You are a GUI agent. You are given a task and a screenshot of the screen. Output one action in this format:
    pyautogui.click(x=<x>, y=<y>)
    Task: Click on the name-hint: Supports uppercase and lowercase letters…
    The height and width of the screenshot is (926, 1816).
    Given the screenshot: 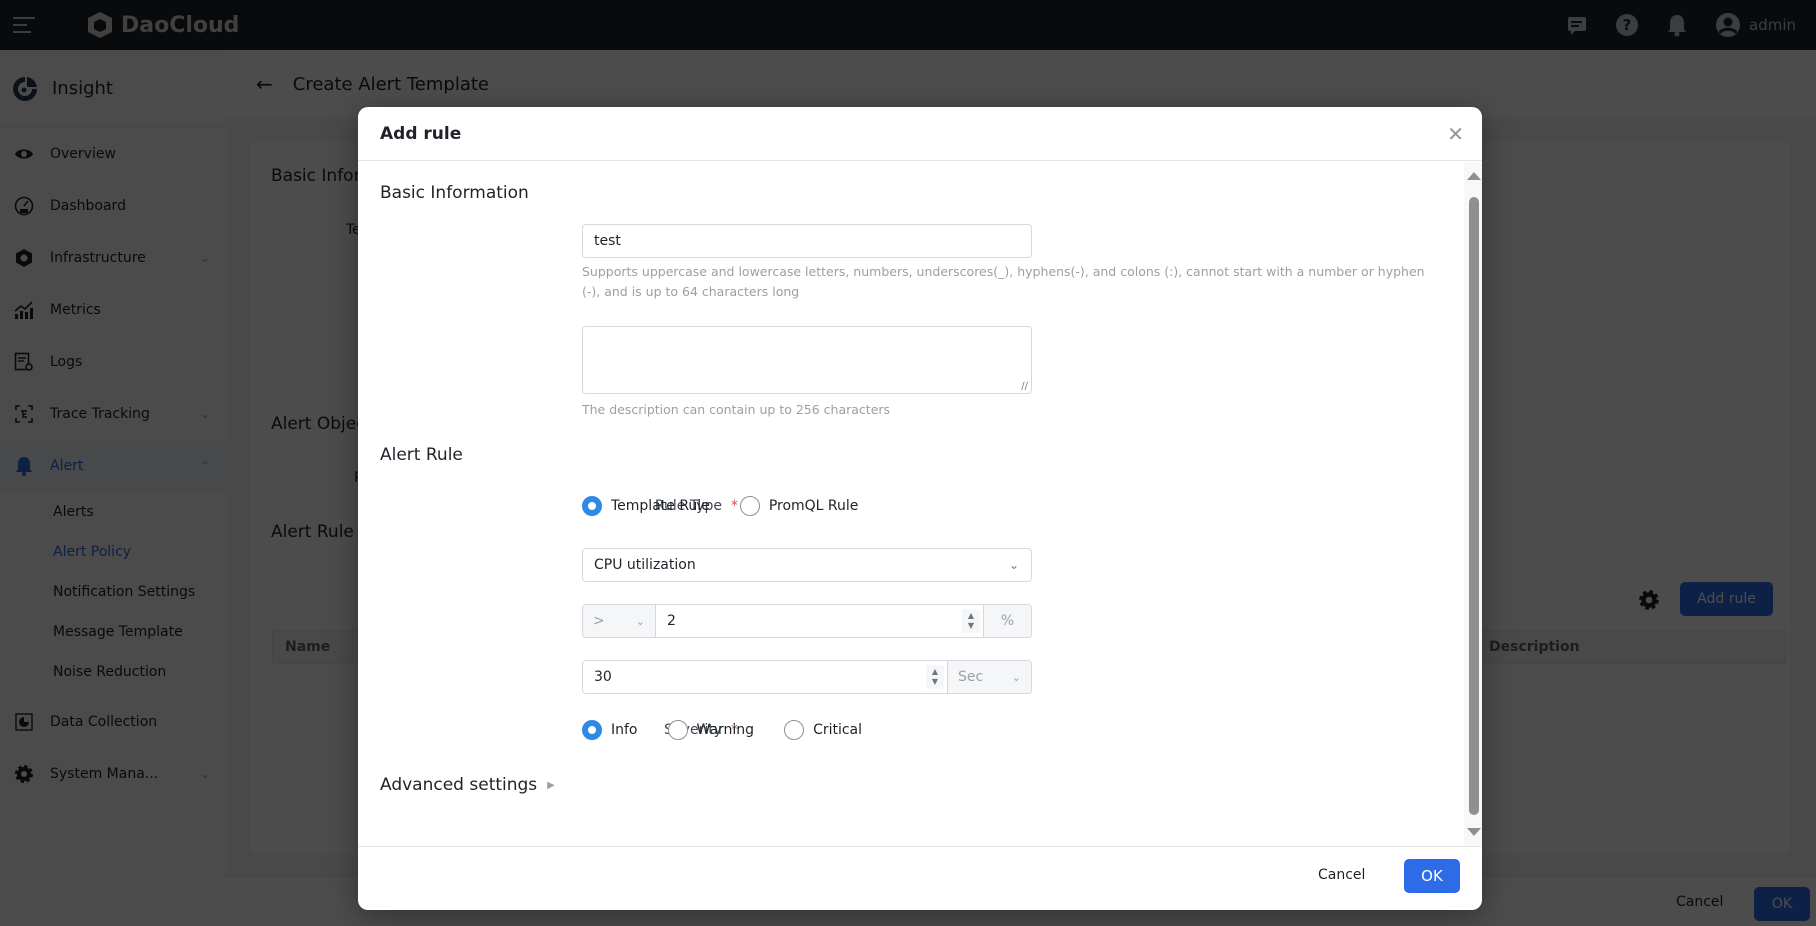 What is the action you would take?
    pyautogui.click(x=1003, y=281)
    